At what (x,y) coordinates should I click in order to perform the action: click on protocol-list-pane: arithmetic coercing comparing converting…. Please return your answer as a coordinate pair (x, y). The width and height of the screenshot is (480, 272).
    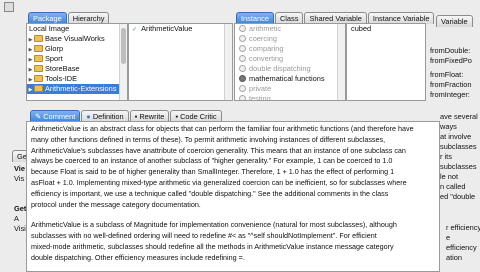
    Looking at the image, I should click on (290, 62).